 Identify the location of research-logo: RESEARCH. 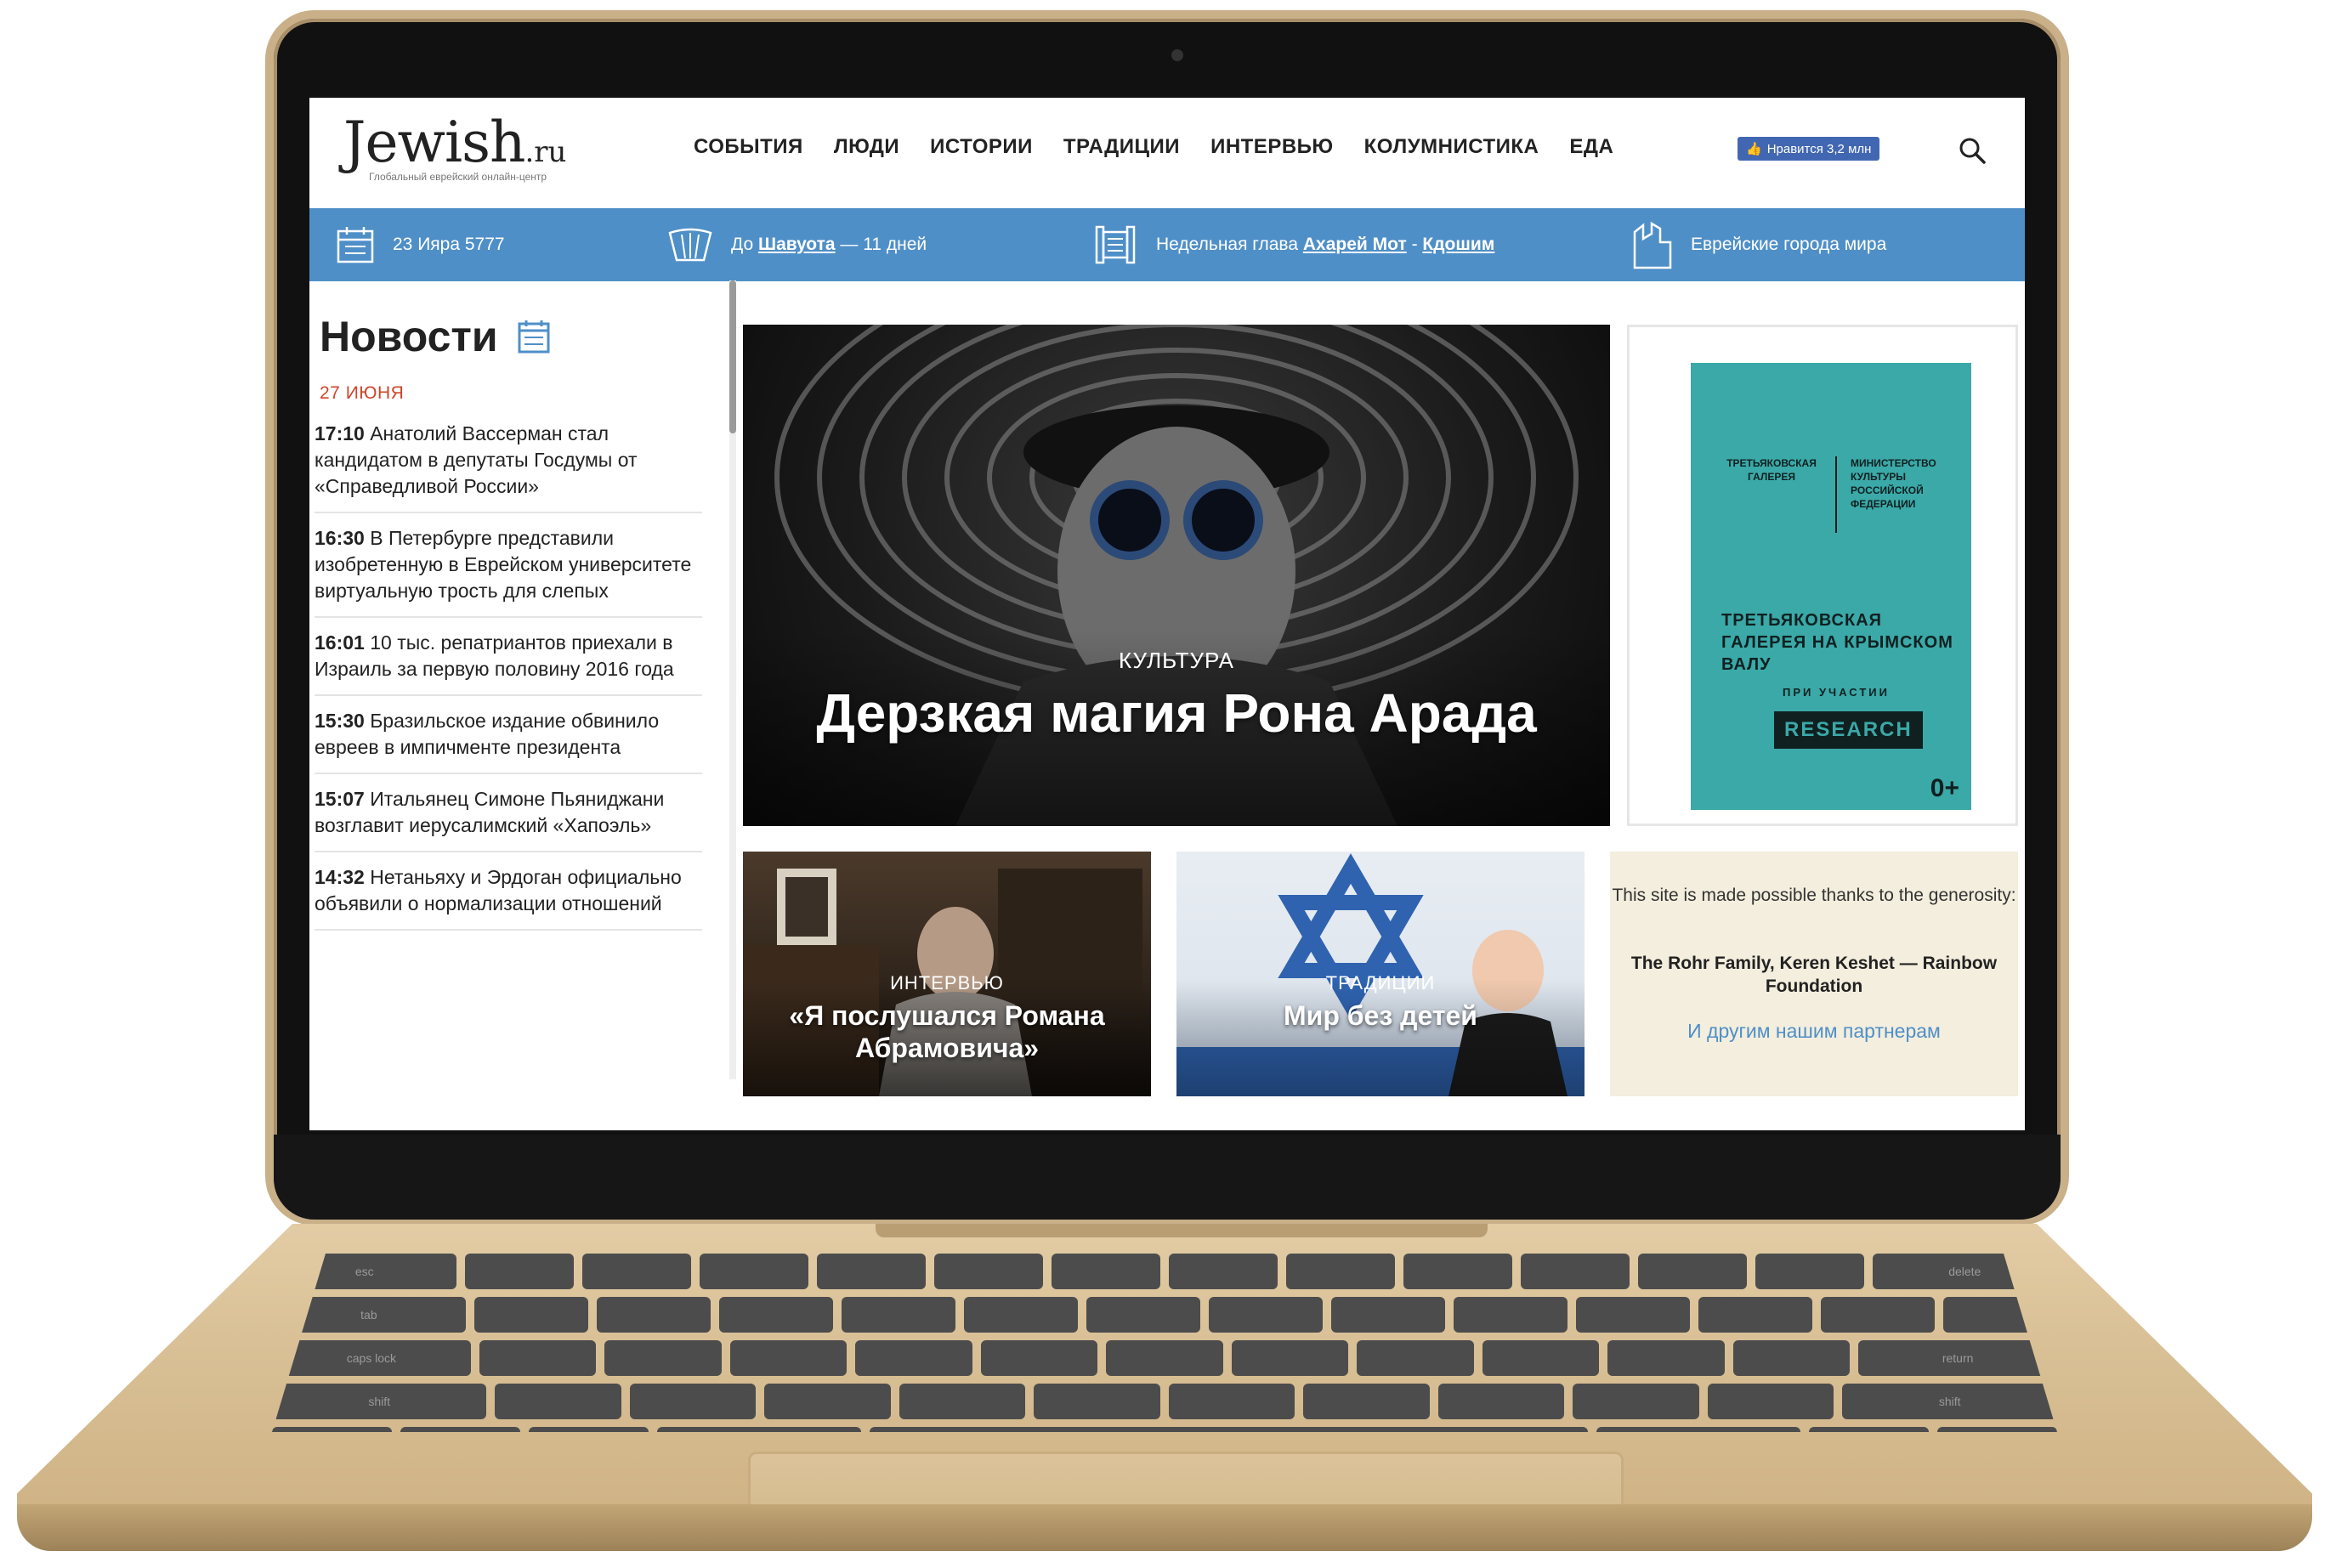
(1848, 730).